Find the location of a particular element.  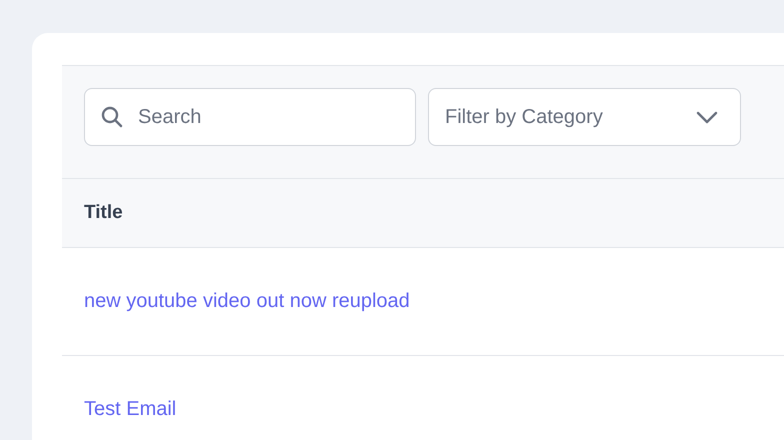

title-link: new youtube video out now reupload is located at coordinates (247, 301).